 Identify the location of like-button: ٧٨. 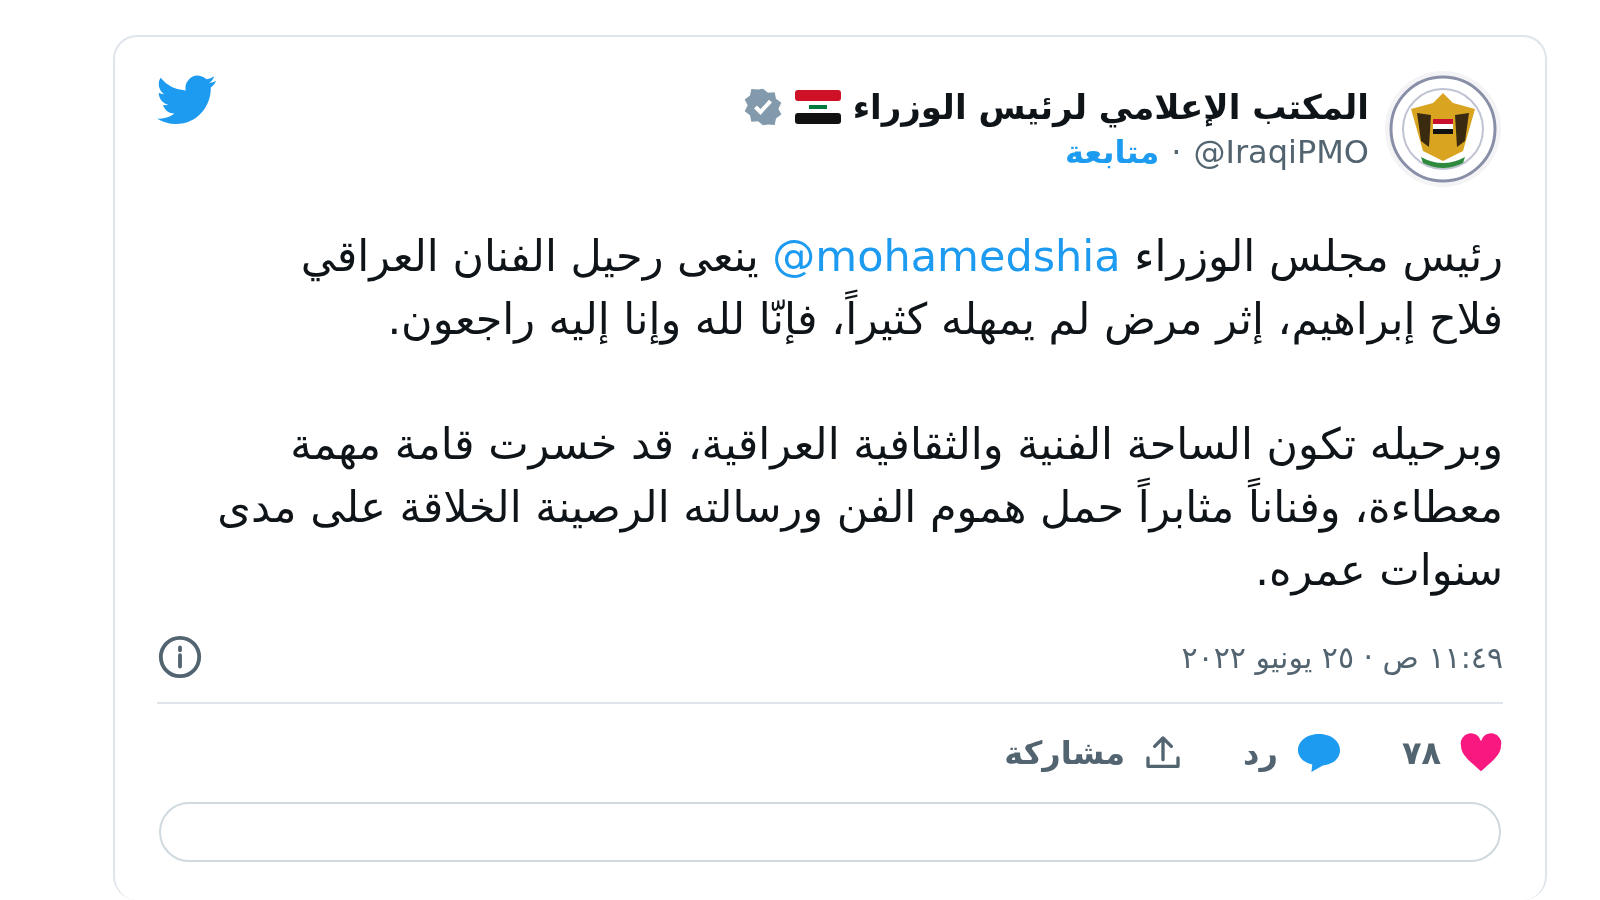
(1452, 753).